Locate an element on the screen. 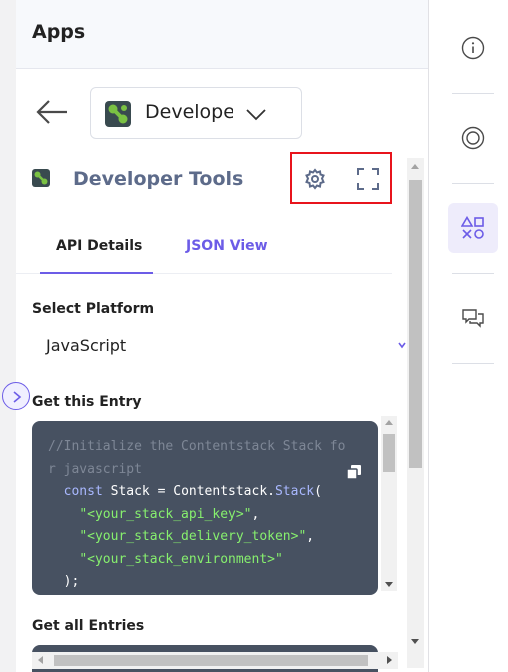 The height and width of the screenshot is (672, 508). activity-button is located at coordinates (473, 138).